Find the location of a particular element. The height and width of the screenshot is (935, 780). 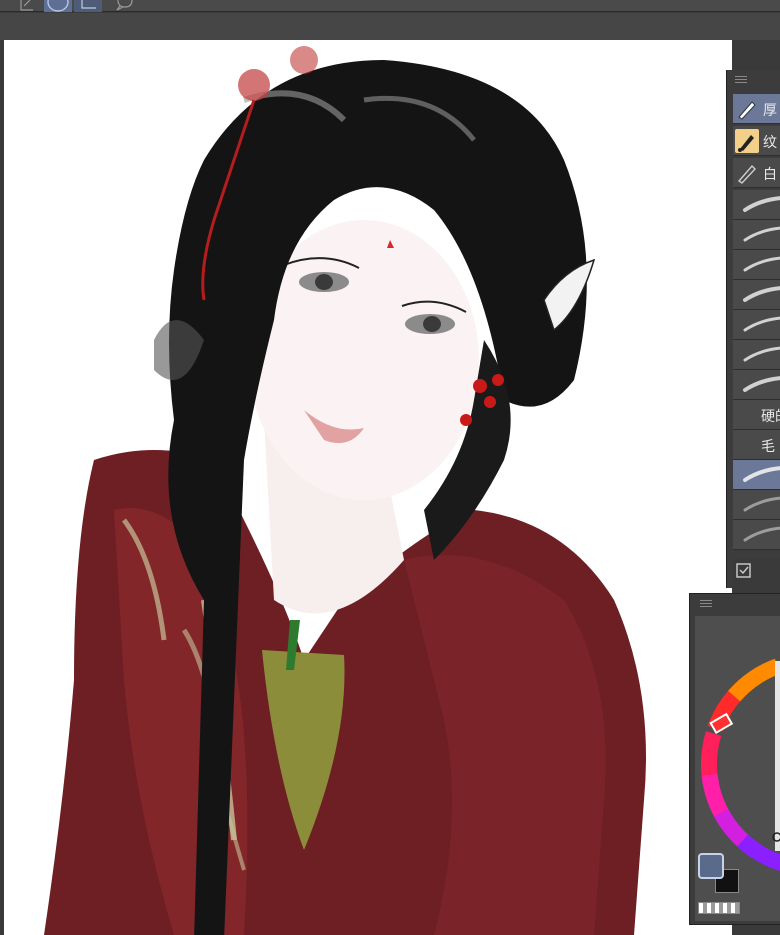

ellipse-select-icon is located at coordinates (58, 6).